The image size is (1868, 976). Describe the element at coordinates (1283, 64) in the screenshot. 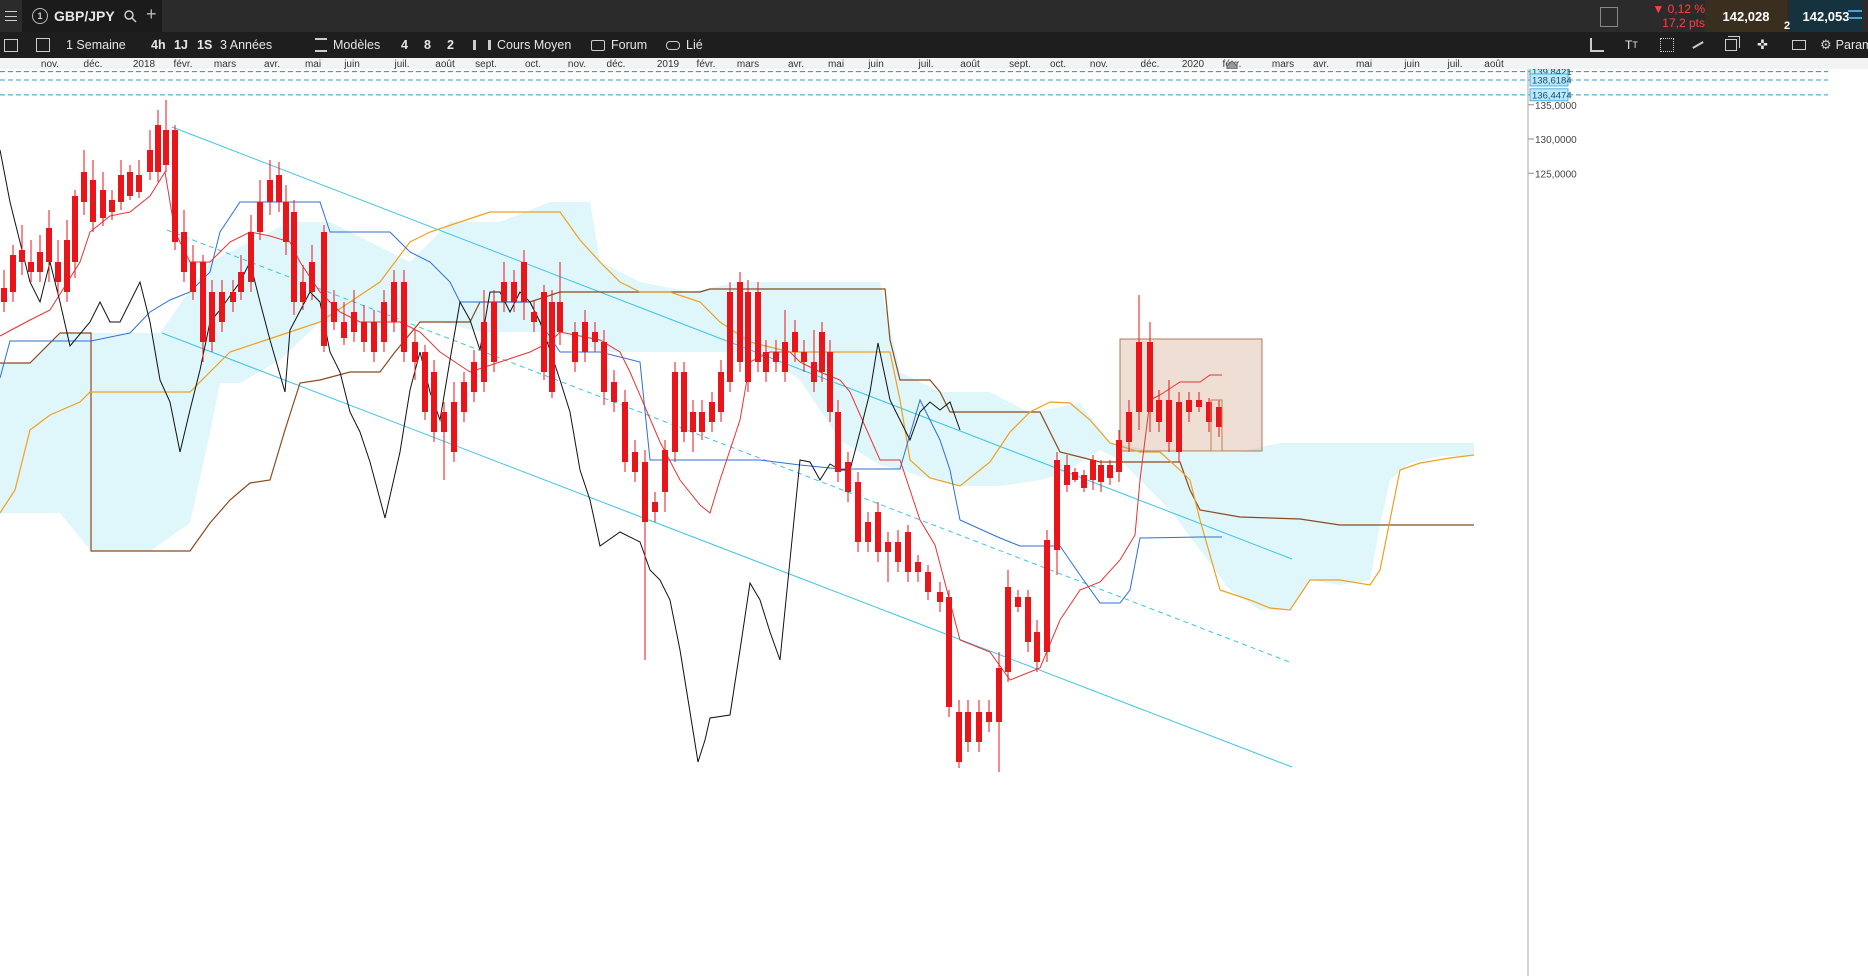

I see `time-label: mars` at that location.